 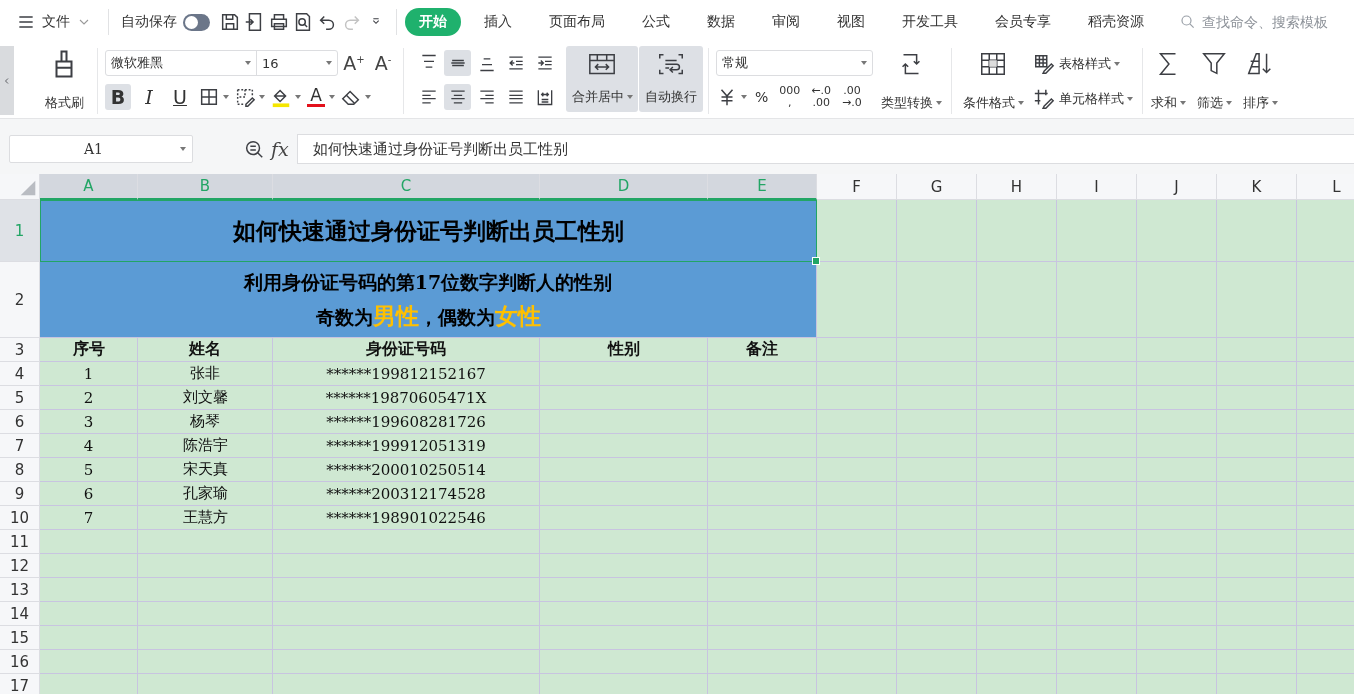 I want to click on autosave-toggle, so click(x=196, y=22).